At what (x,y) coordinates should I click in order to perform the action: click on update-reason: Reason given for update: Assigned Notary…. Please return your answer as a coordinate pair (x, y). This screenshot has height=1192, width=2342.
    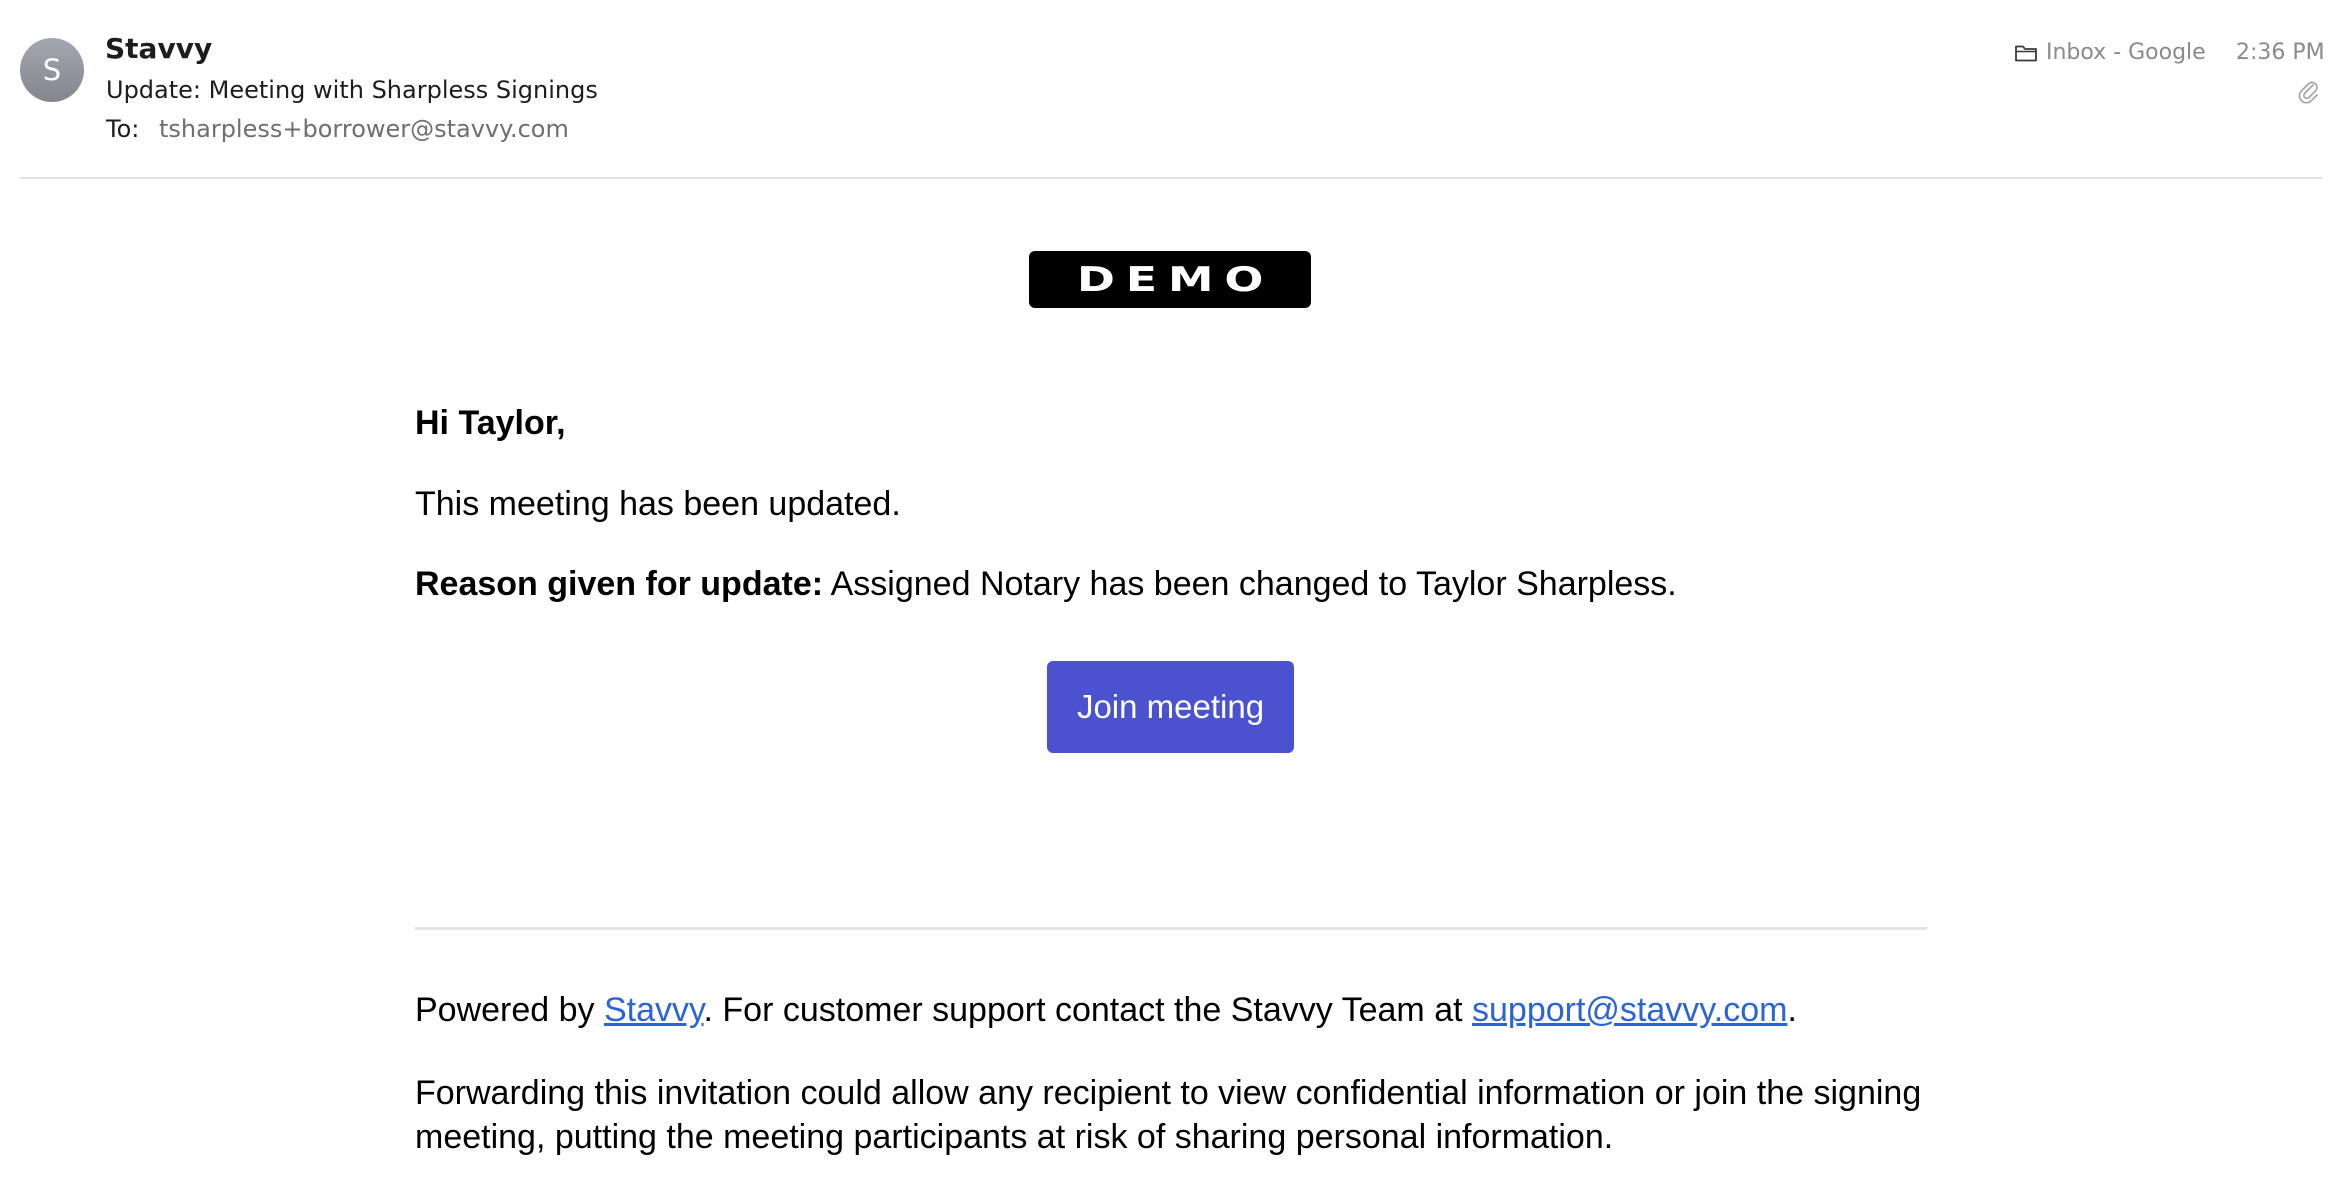
    Looking at the image, I should click on (1046, 584).